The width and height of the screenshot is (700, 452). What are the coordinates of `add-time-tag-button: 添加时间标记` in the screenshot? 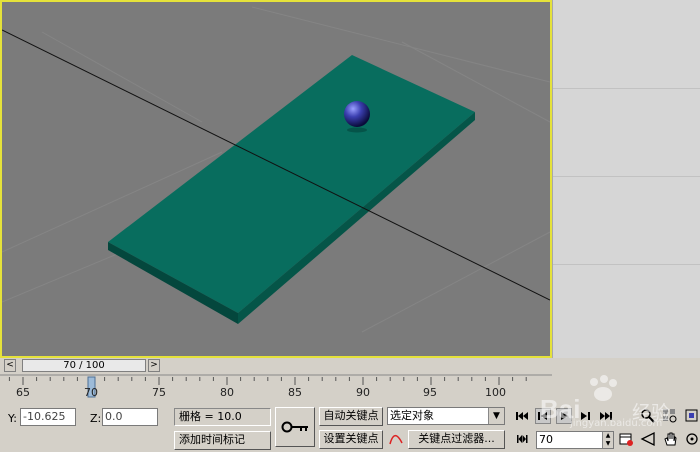 It's located at (222, 440).